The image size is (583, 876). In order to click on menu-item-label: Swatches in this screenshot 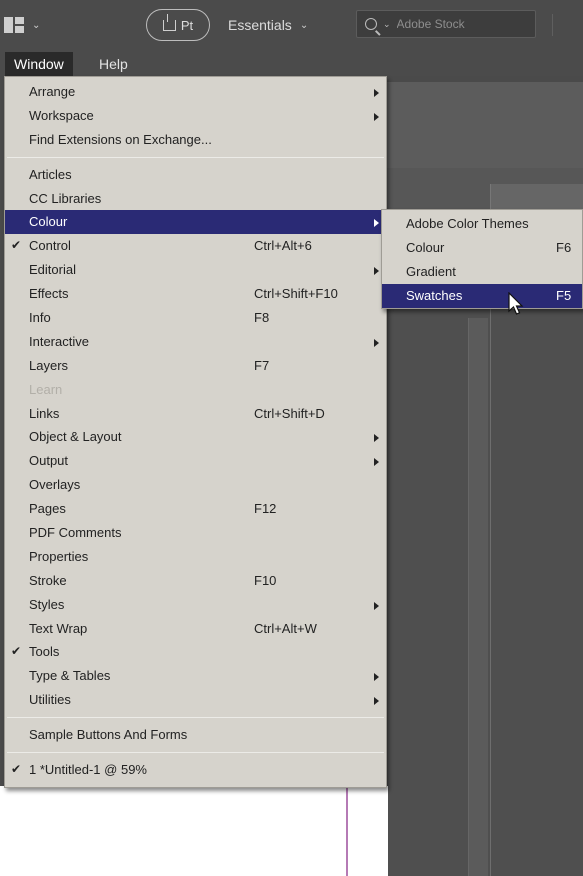, I will do `click(434, 295)`.